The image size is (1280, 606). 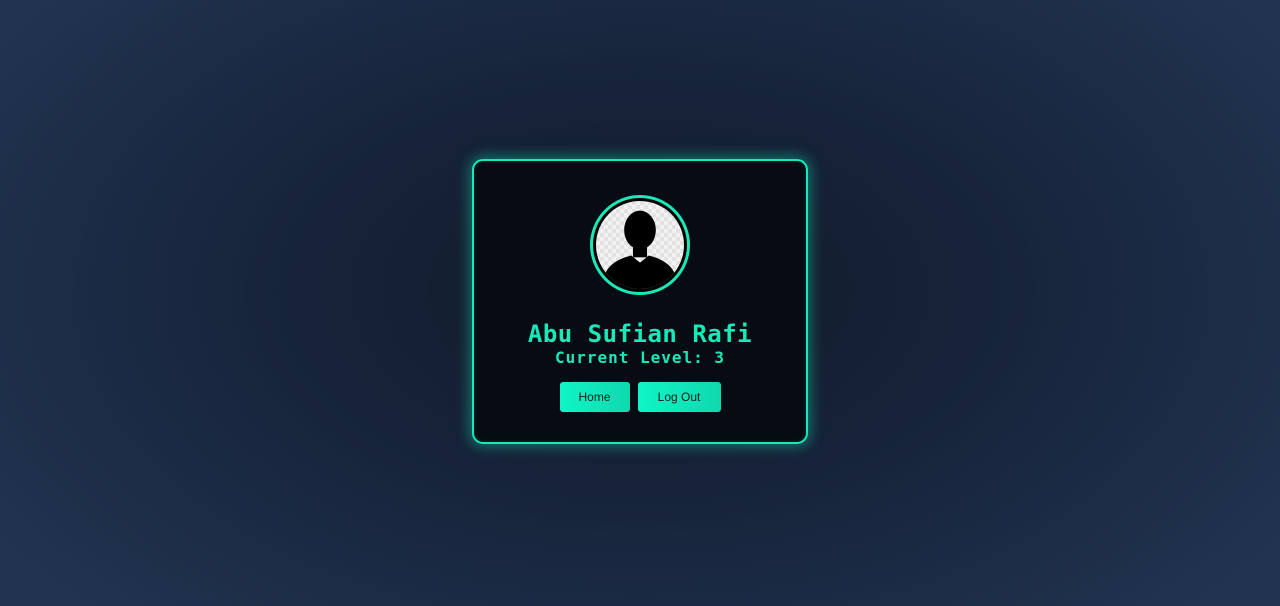 What do you see at coordinates (640, 357) in the screenshot?
I see `current-level: Current Level: 3` at bounding box center [640, 357].